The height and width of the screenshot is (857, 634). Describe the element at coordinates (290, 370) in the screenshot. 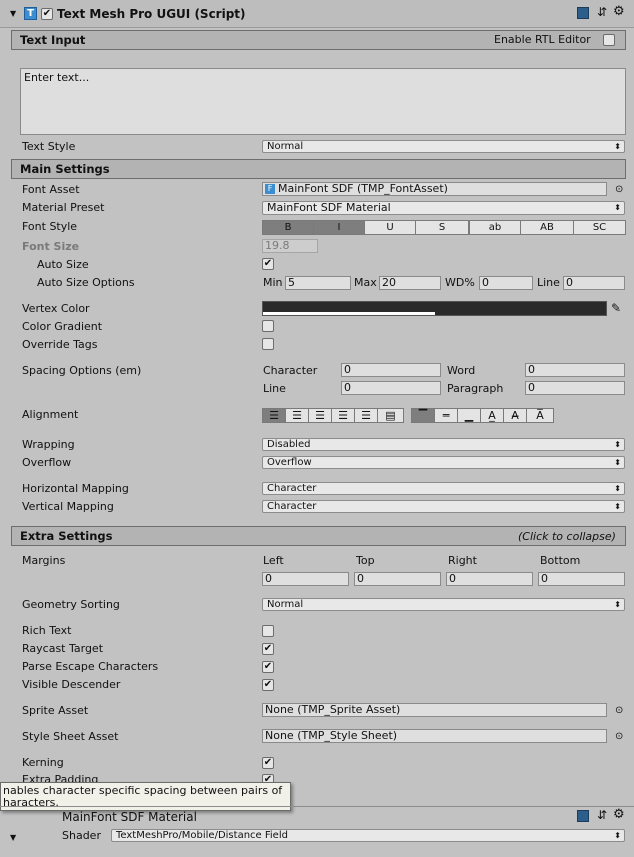

I see `character-spacing-label: Character` at that location.